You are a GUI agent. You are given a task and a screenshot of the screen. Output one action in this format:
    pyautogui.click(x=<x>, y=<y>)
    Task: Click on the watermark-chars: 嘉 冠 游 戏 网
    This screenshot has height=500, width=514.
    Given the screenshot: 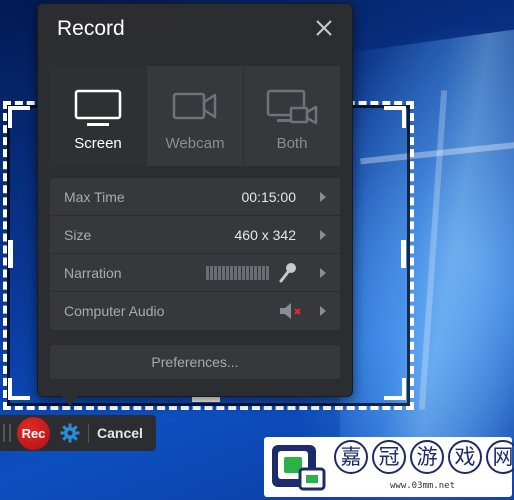 What is the action you would take?
    pyautogui.click(x=424, y=457)
    